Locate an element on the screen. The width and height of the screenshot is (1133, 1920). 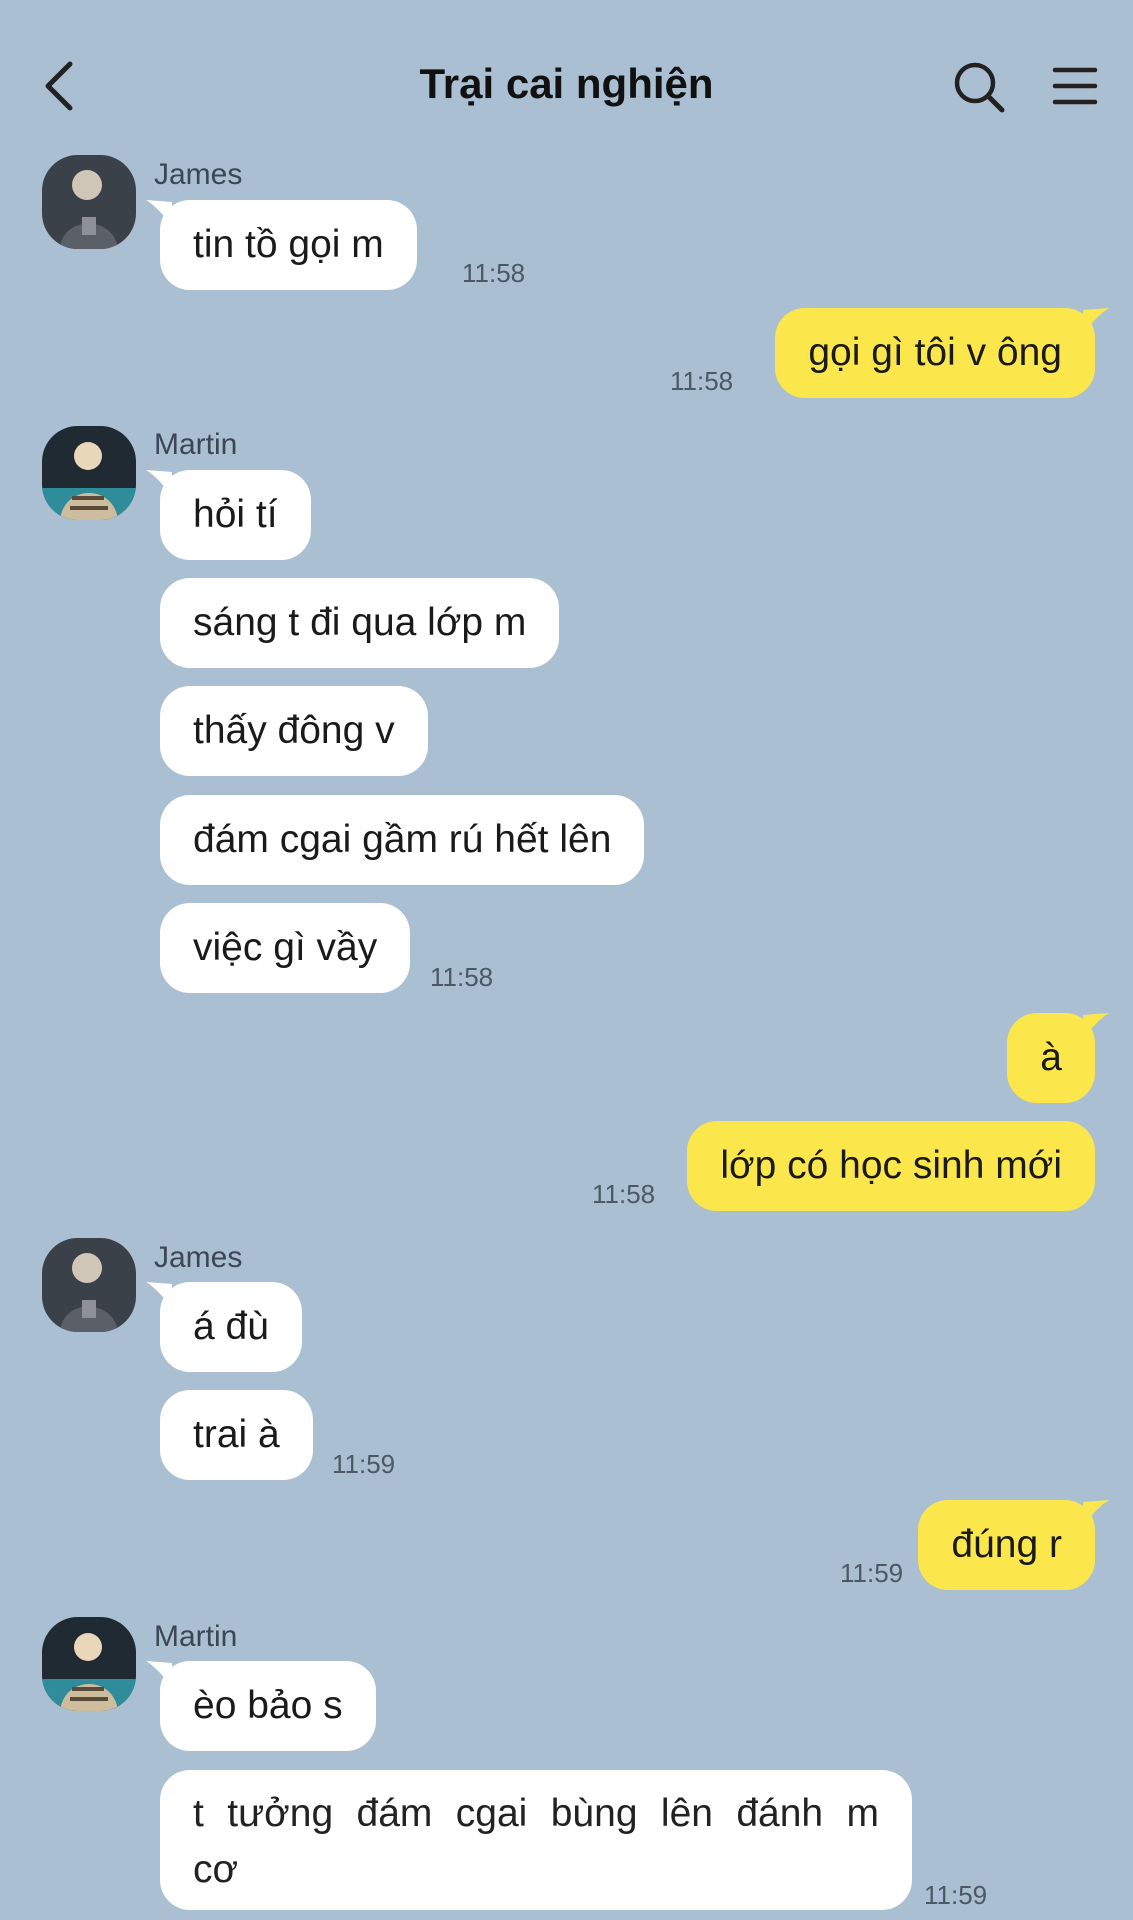
message-text: à is located at coordinates (1051, 1057).